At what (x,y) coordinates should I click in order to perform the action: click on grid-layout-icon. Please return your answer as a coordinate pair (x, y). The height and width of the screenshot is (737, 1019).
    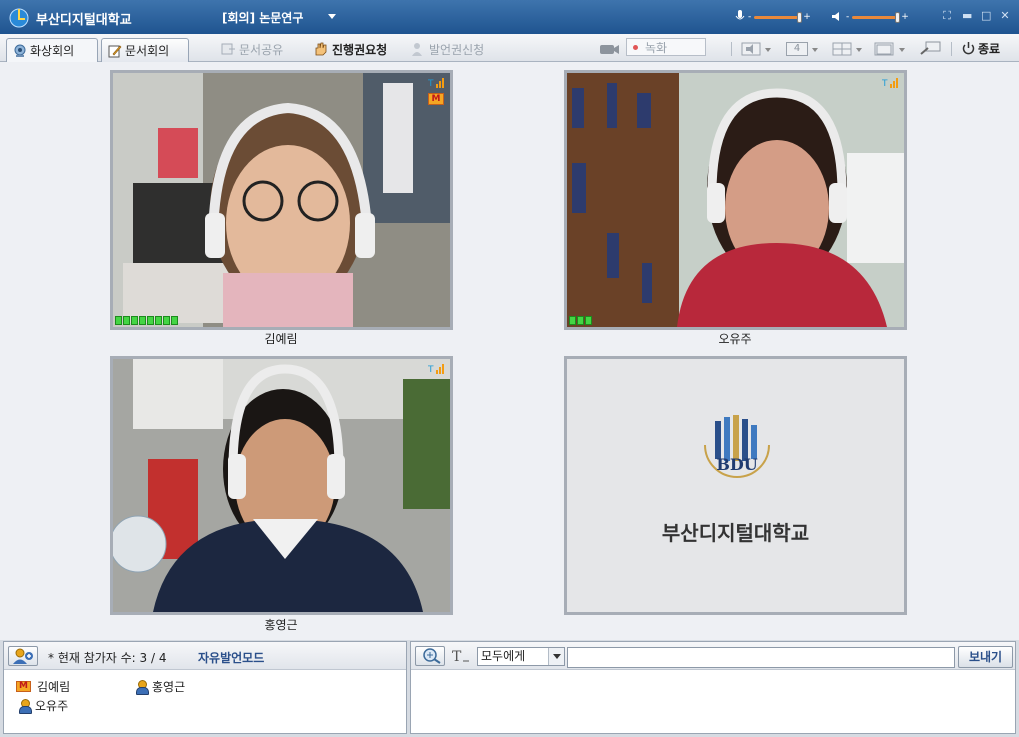
    Looking at the image, I should click on (842, 49).